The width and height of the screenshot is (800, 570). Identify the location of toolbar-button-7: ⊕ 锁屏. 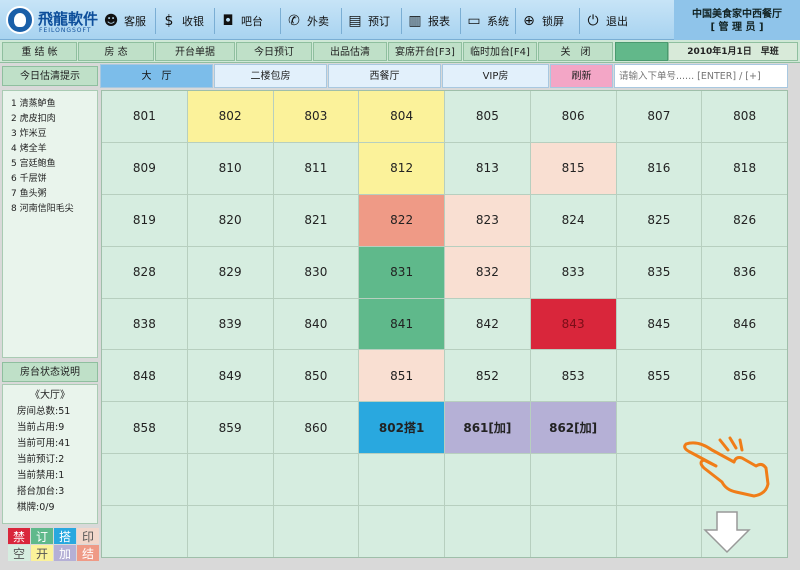
(542, 21).